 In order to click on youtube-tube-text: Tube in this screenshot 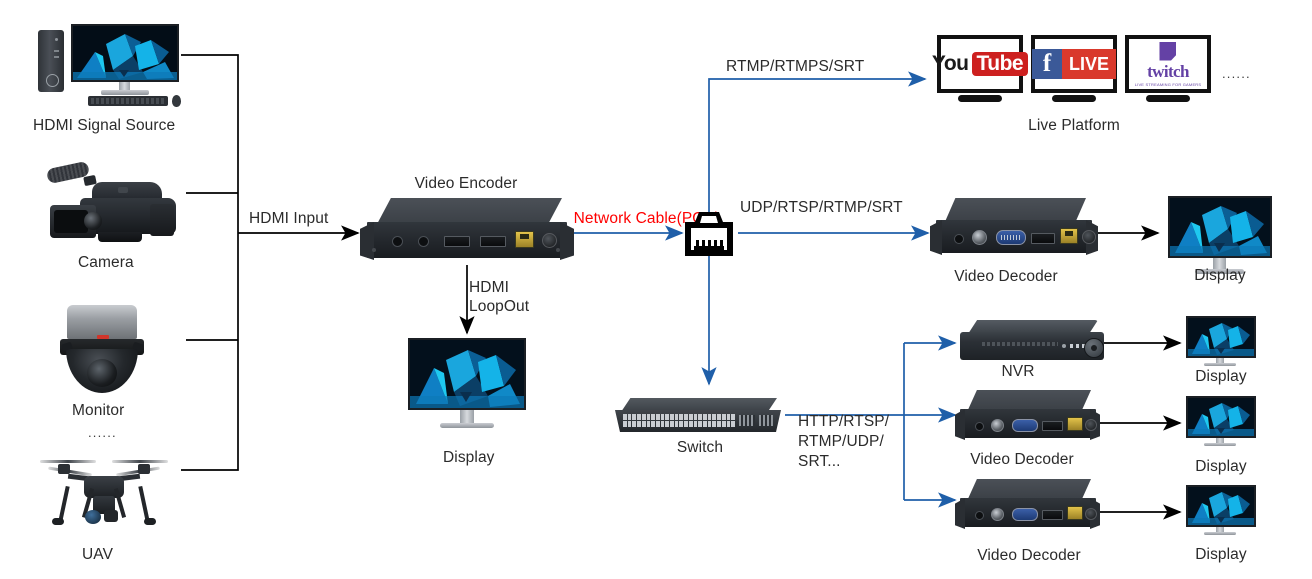, I will do `click(1000, 64)`.